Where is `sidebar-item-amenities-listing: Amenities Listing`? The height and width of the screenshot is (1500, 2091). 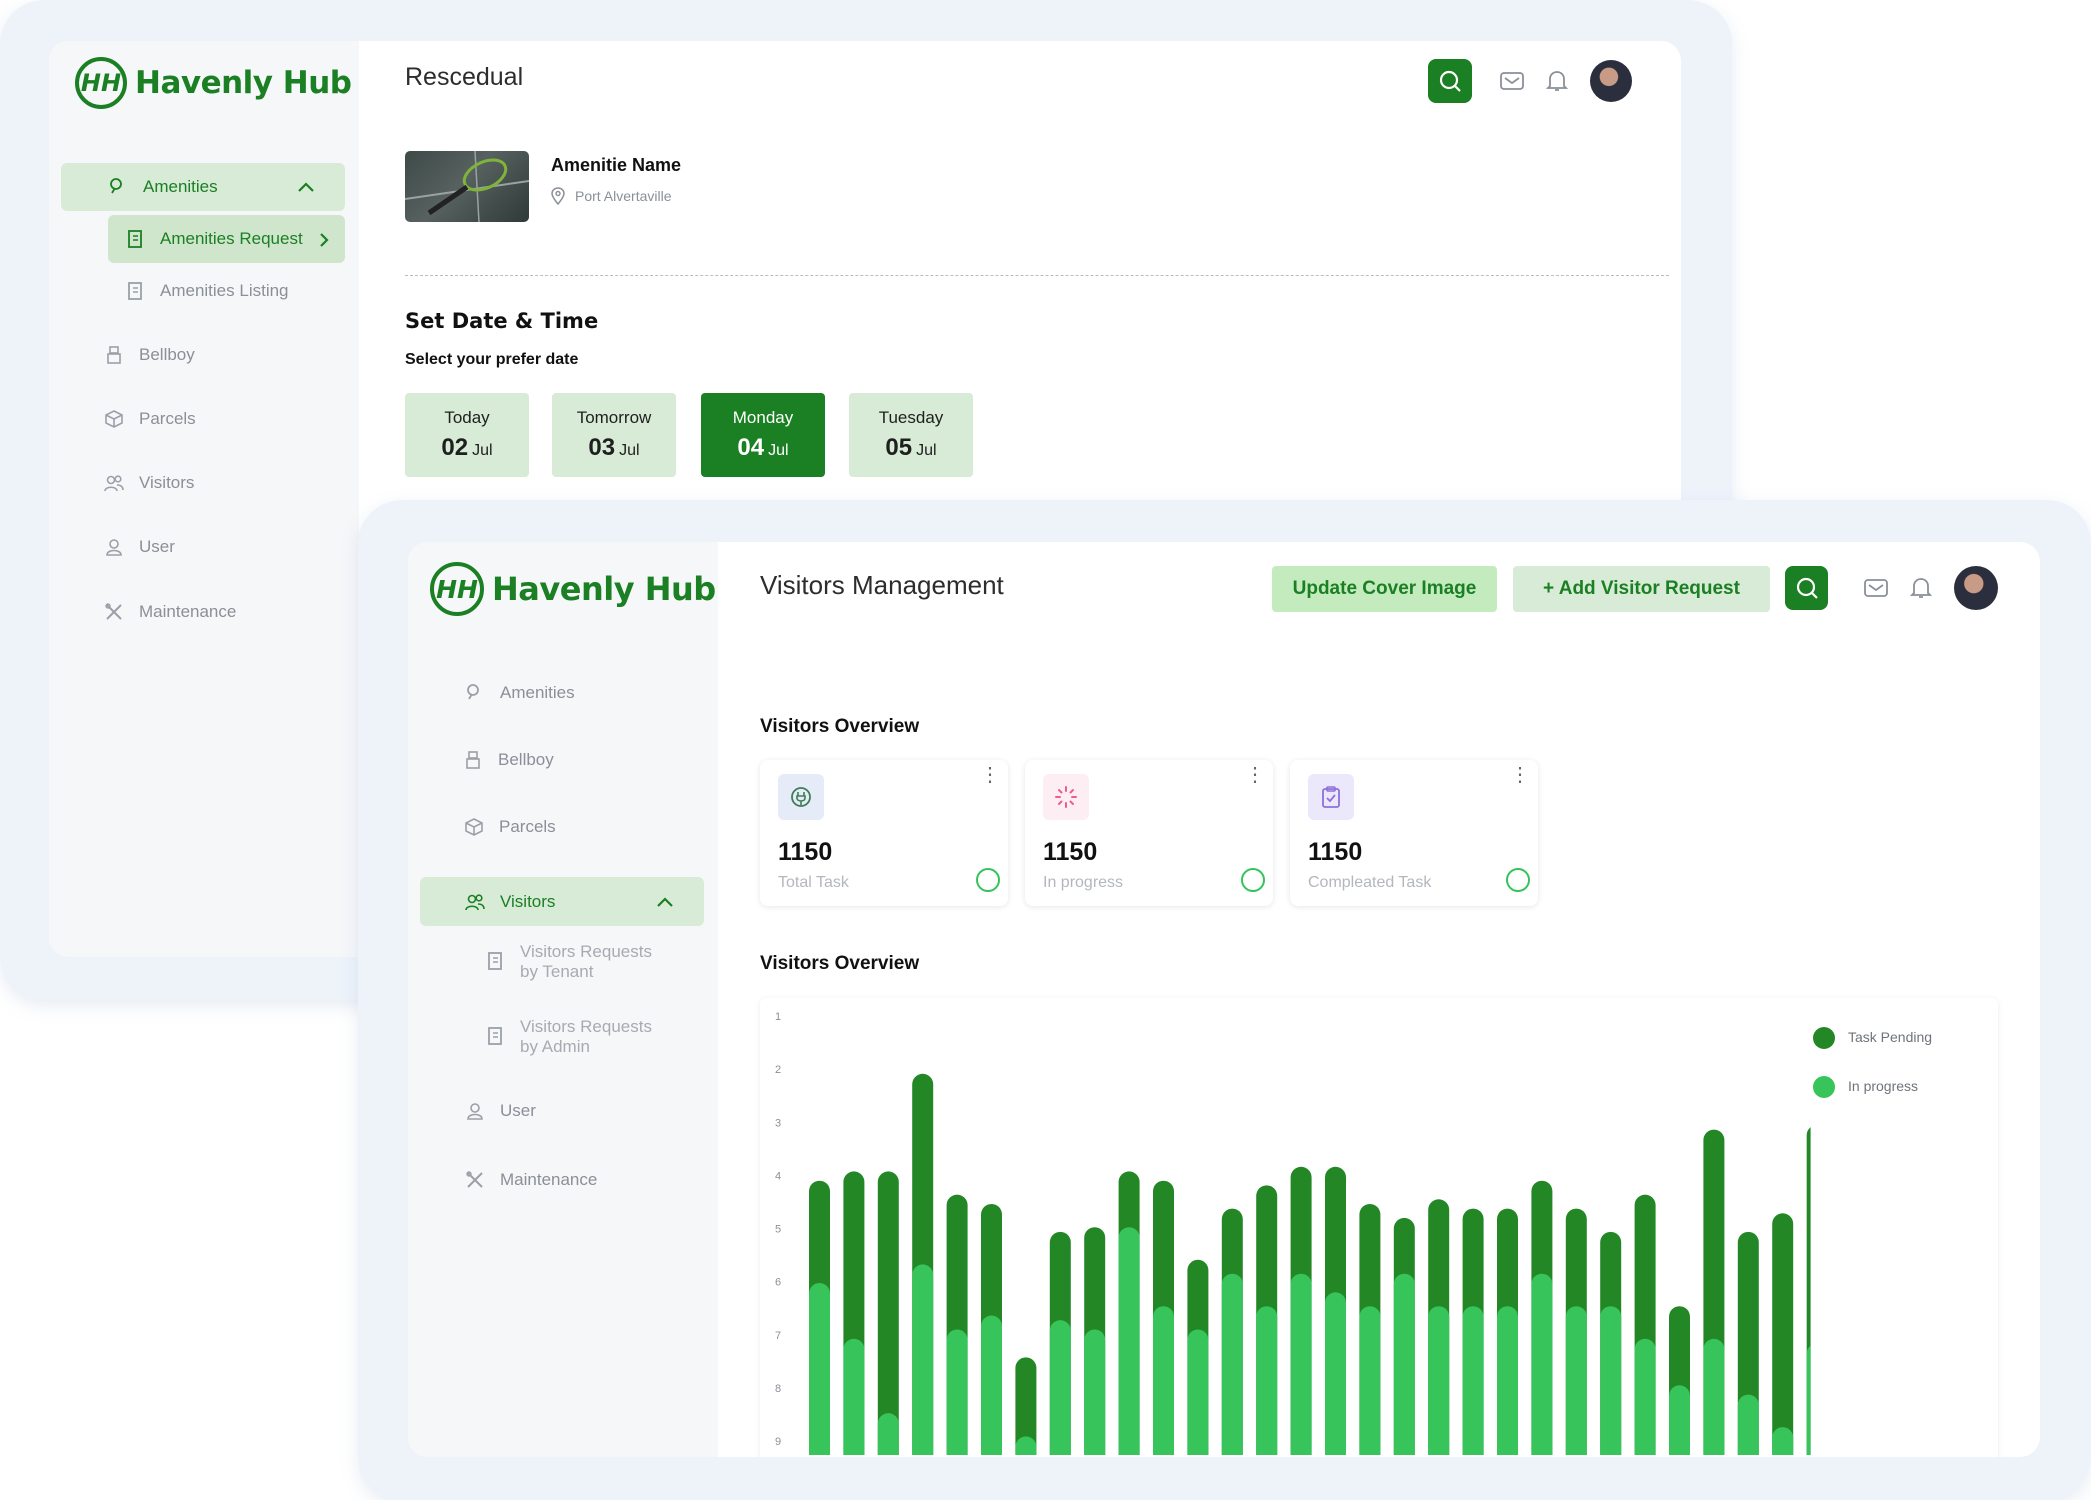 sidebar-item-amenities-listing: Amenities Listing is located at coordinates (205, 291).